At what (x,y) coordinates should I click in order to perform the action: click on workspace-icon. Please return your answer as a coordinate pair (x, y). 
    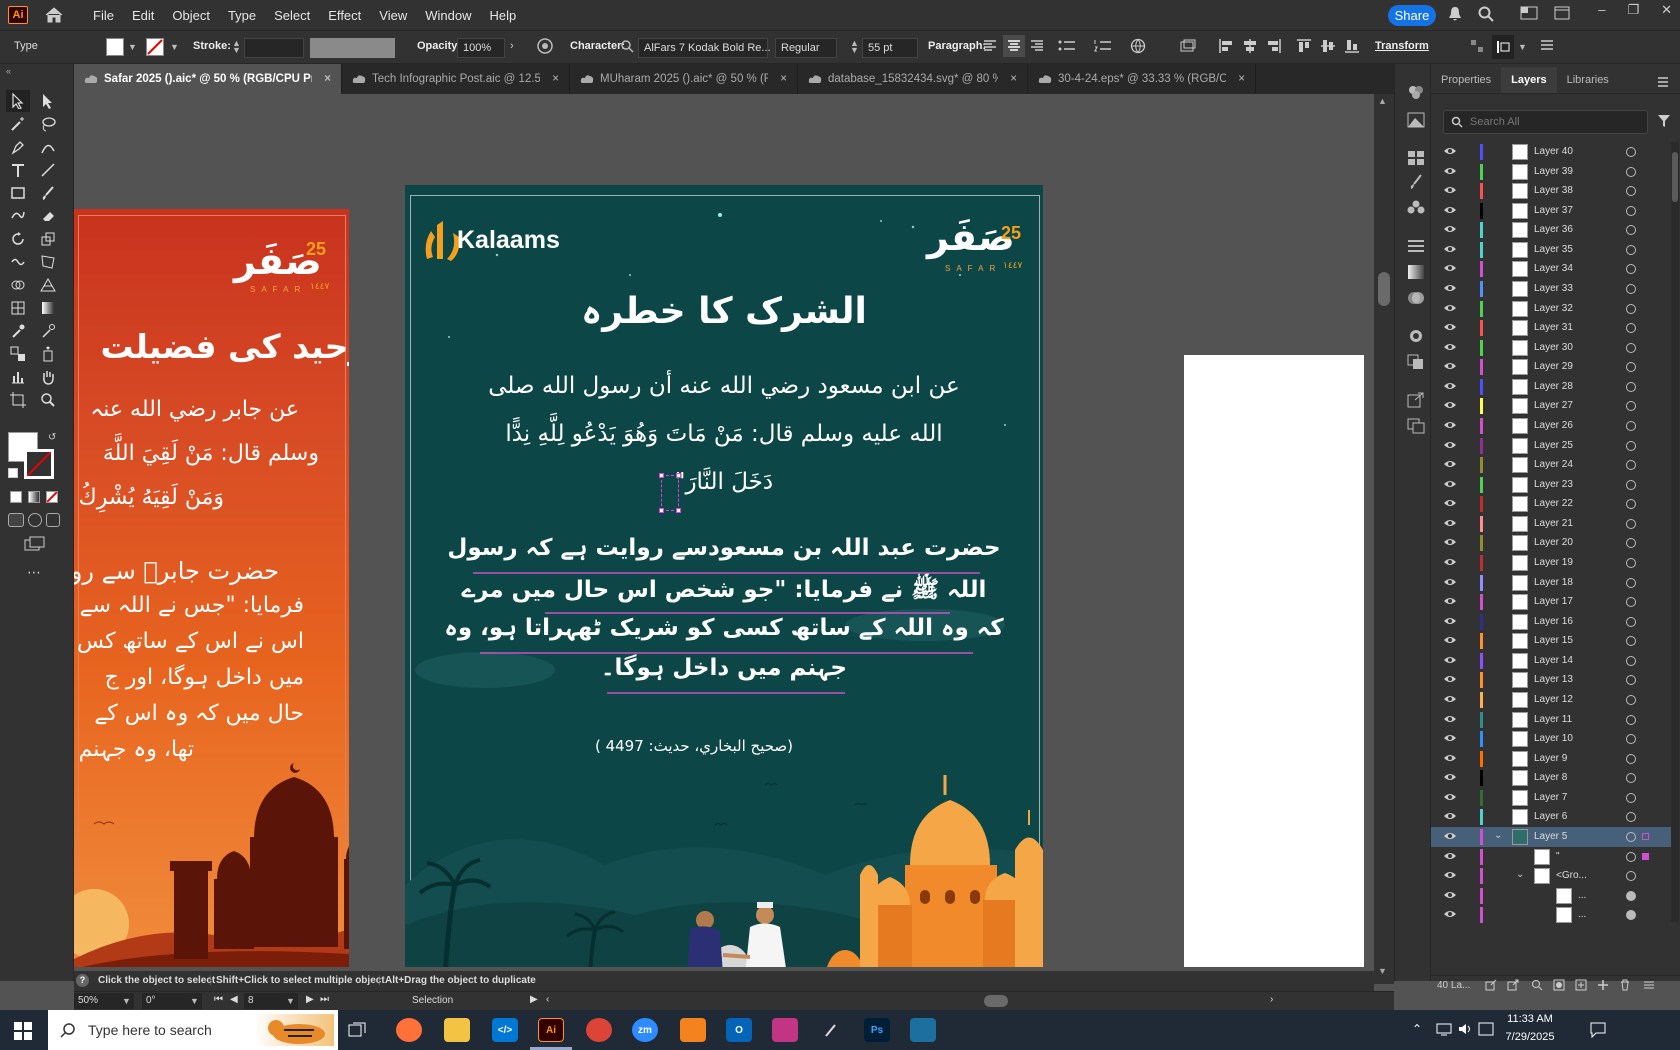
    Looking at the image, I should click on (1529, 14).